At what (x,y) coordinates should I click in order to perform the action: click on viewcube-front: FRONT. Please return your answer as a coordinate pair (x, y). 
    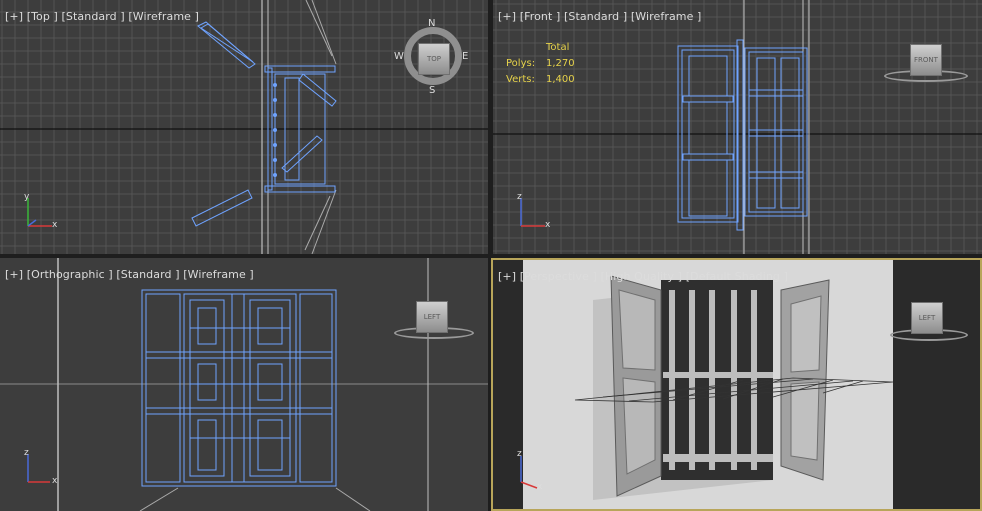
    Looking at the image, I should click on (926, 60).